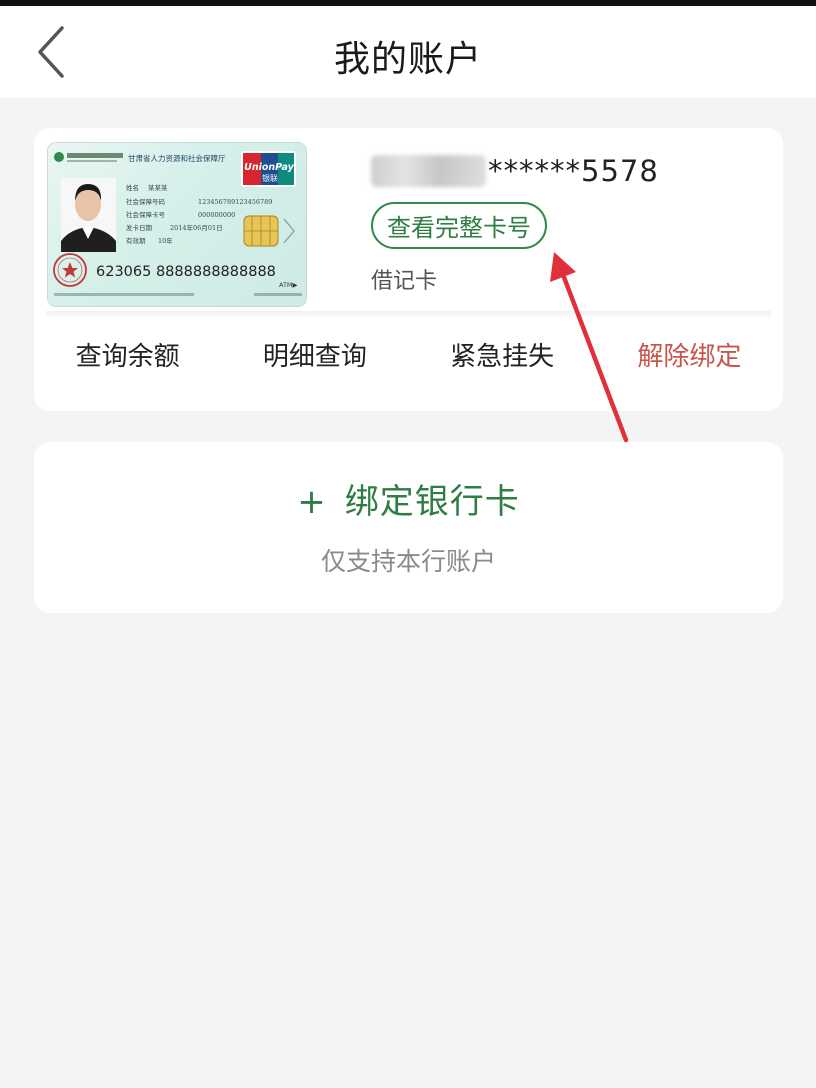 The image size is (816, 1088). What do you see at coordinates (459, 225) in the screenshot?
I see `view-full-number-button: 查看完整卡号` at bounding box center [459, 225].